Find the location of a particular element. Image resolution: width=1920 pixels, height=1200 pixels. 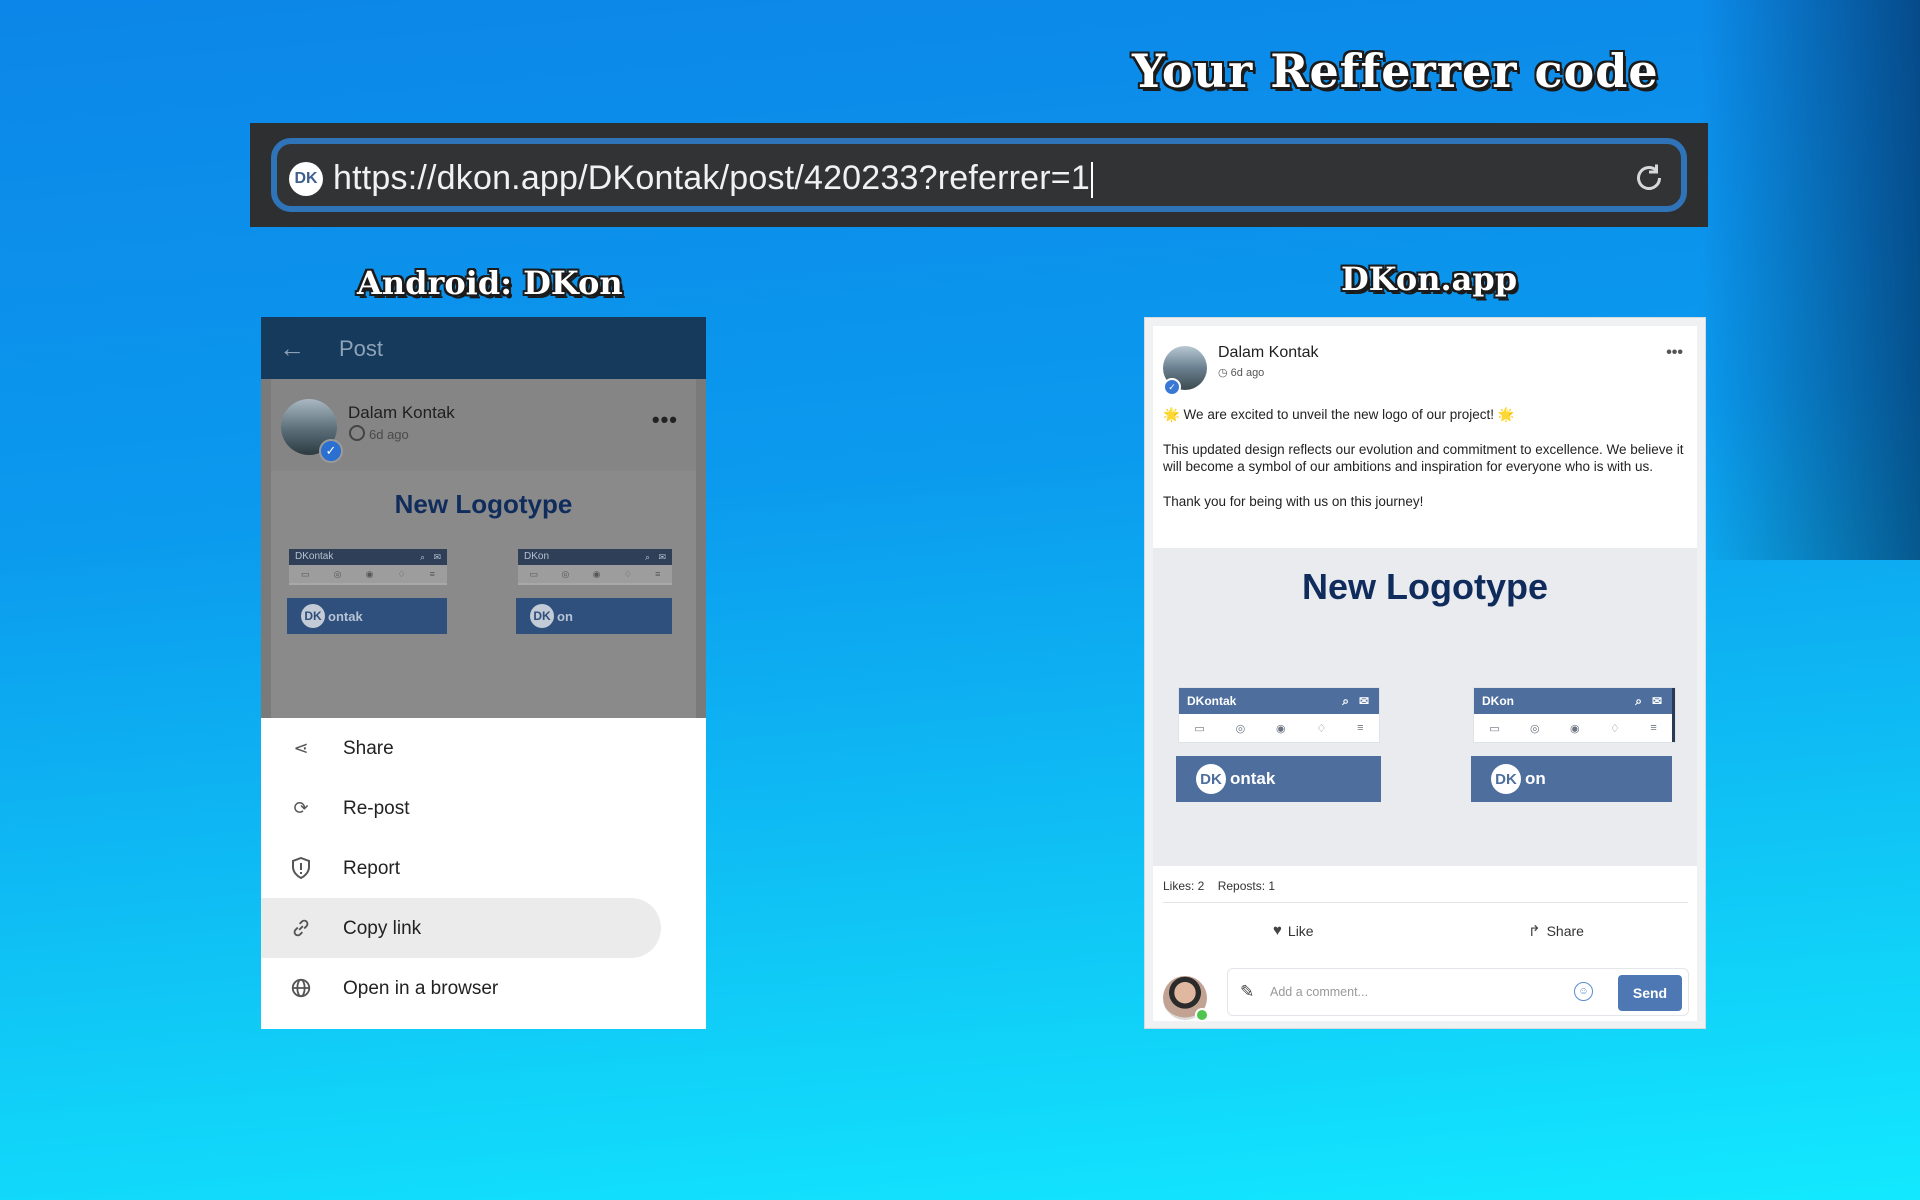

menu-item-open-browser: Open in a browser is located at coordinates (483, 988).